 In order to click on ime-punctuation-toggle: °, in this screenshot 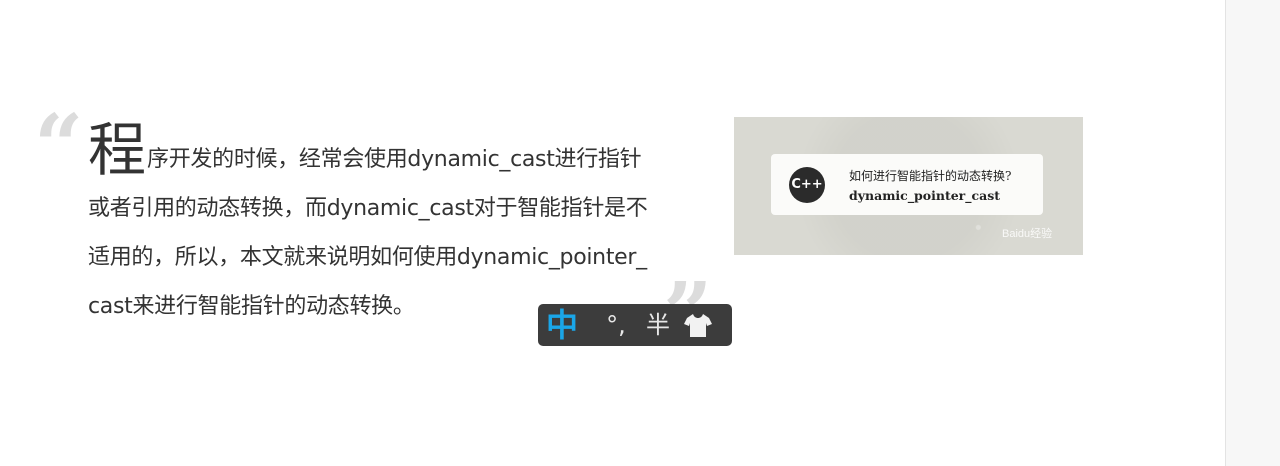, I will do `click(616, 325)`.